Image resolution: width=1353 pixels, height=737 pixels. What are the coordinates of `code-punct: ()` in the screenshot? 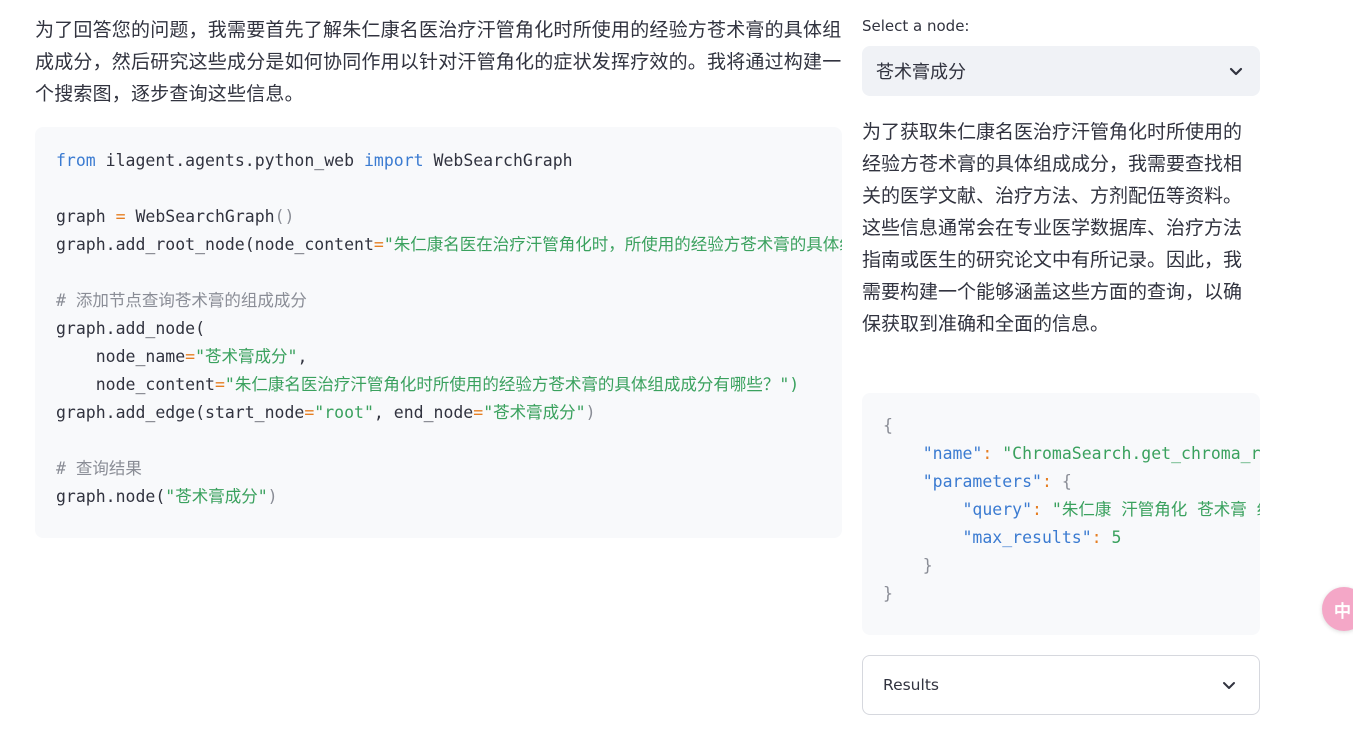 It's located at (284, 216).